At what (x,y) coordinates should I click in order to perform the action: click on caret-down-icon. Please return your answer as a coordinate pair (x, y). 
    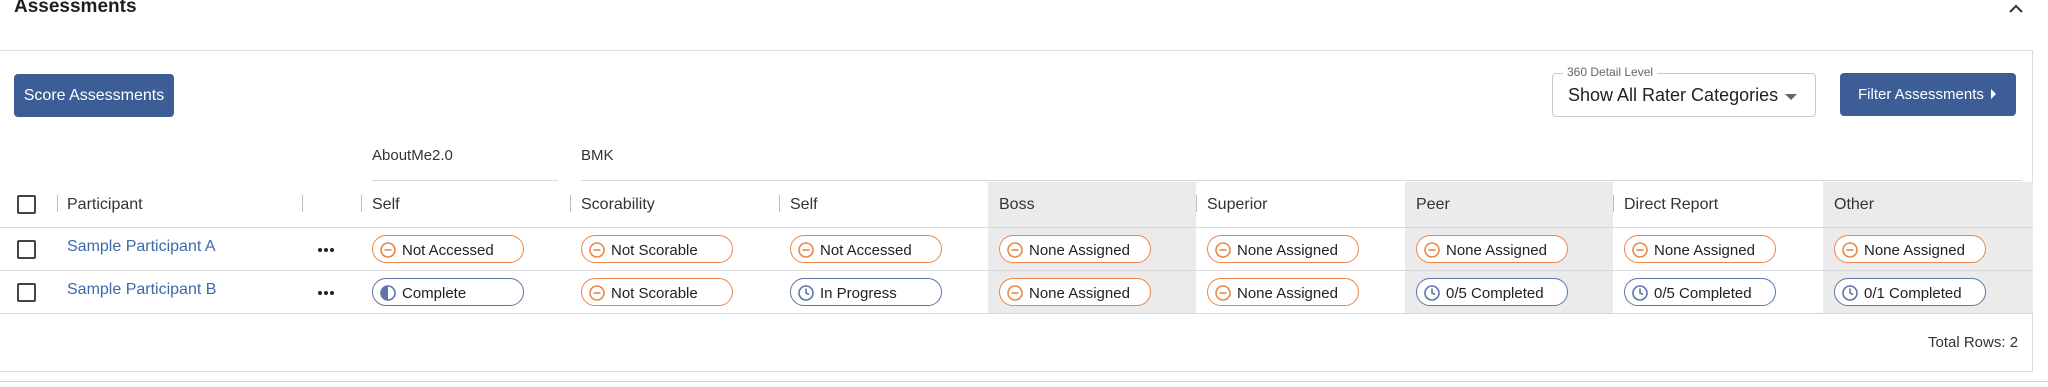
    Looking at the image, I should click on (1791, 97).